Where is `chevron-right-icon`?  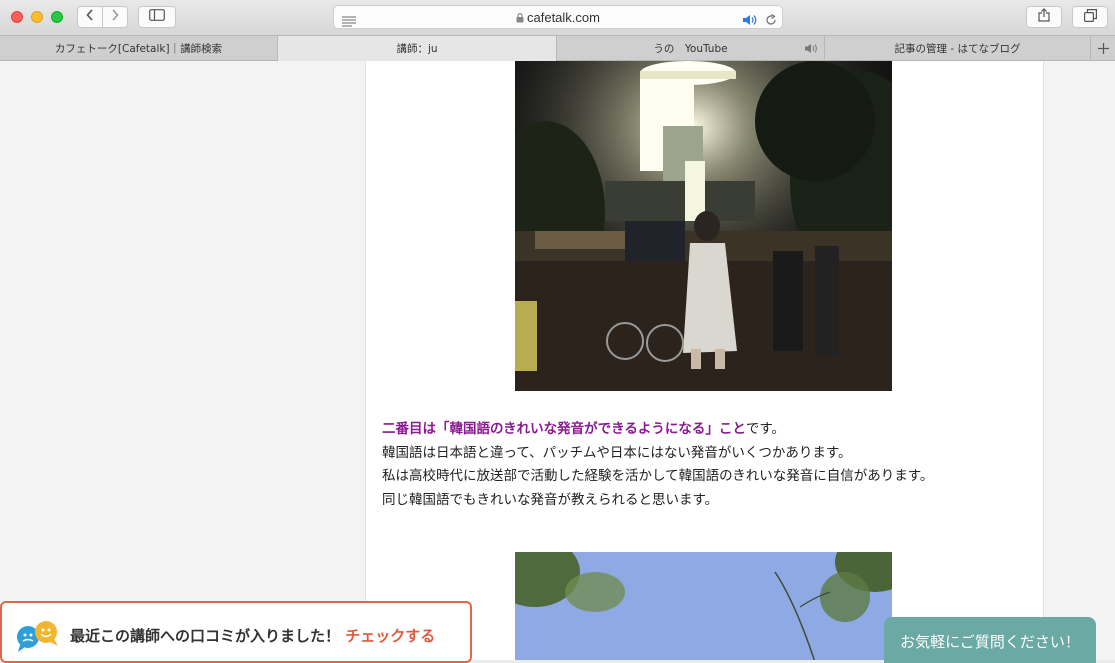
chevron-right-icon is located at coordinates (115, 17).